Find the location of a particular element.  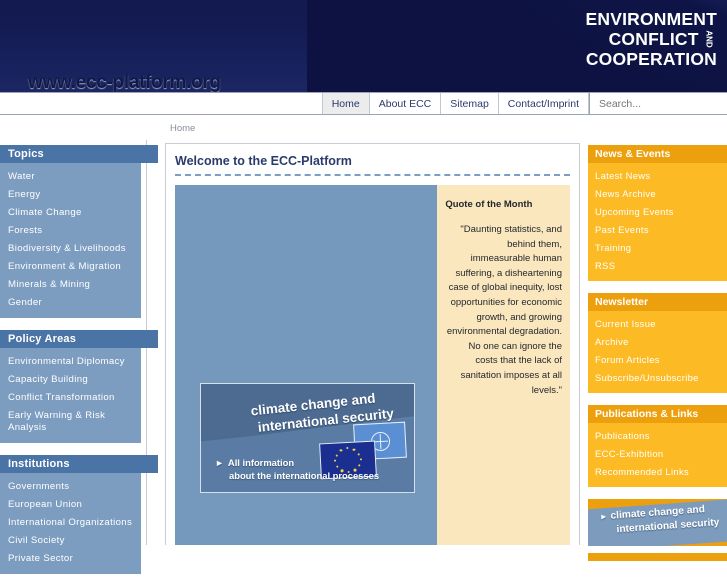

sidebar-item-conflict-transformation: Conflict Transformation is located at coordinates (70, 398).